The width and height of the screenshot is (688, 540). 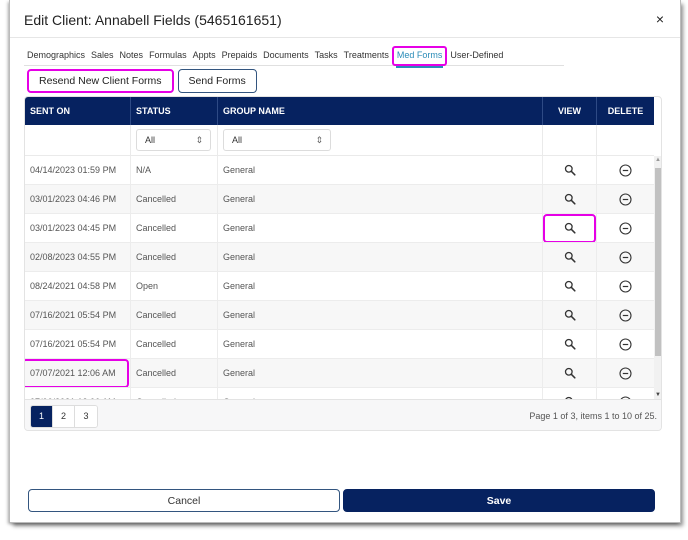 What do you see at coordinates (240, 56) in the screenshot?
I see `tab-prepaids: Prepaids` at bounding box center [240, 56].